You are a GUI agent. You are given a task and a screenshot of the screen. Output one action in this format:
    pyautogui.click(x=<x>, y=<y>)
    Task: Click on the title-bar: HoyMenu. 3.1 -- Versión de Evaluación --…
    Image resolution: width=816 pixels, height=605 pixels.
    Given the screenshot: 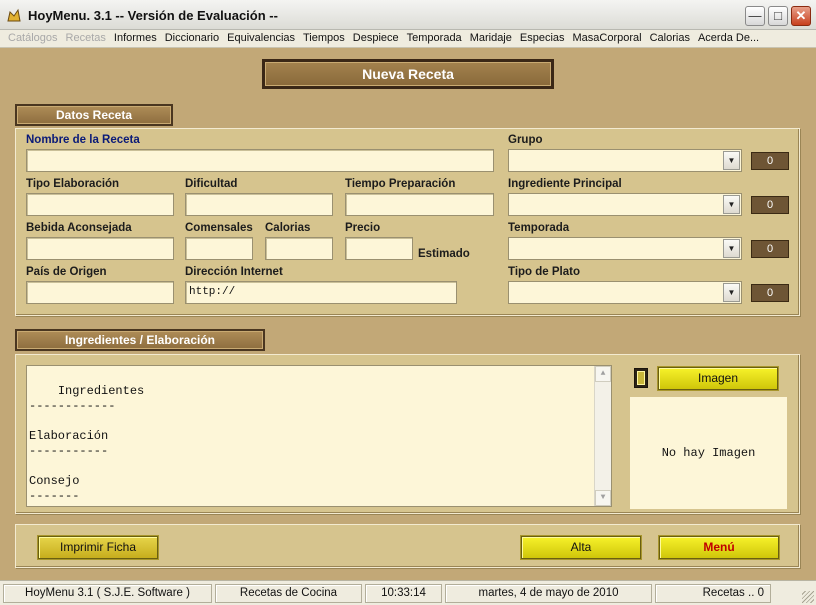 What is the action you would take?
    pyautogui.click(x=408, y=15)
    